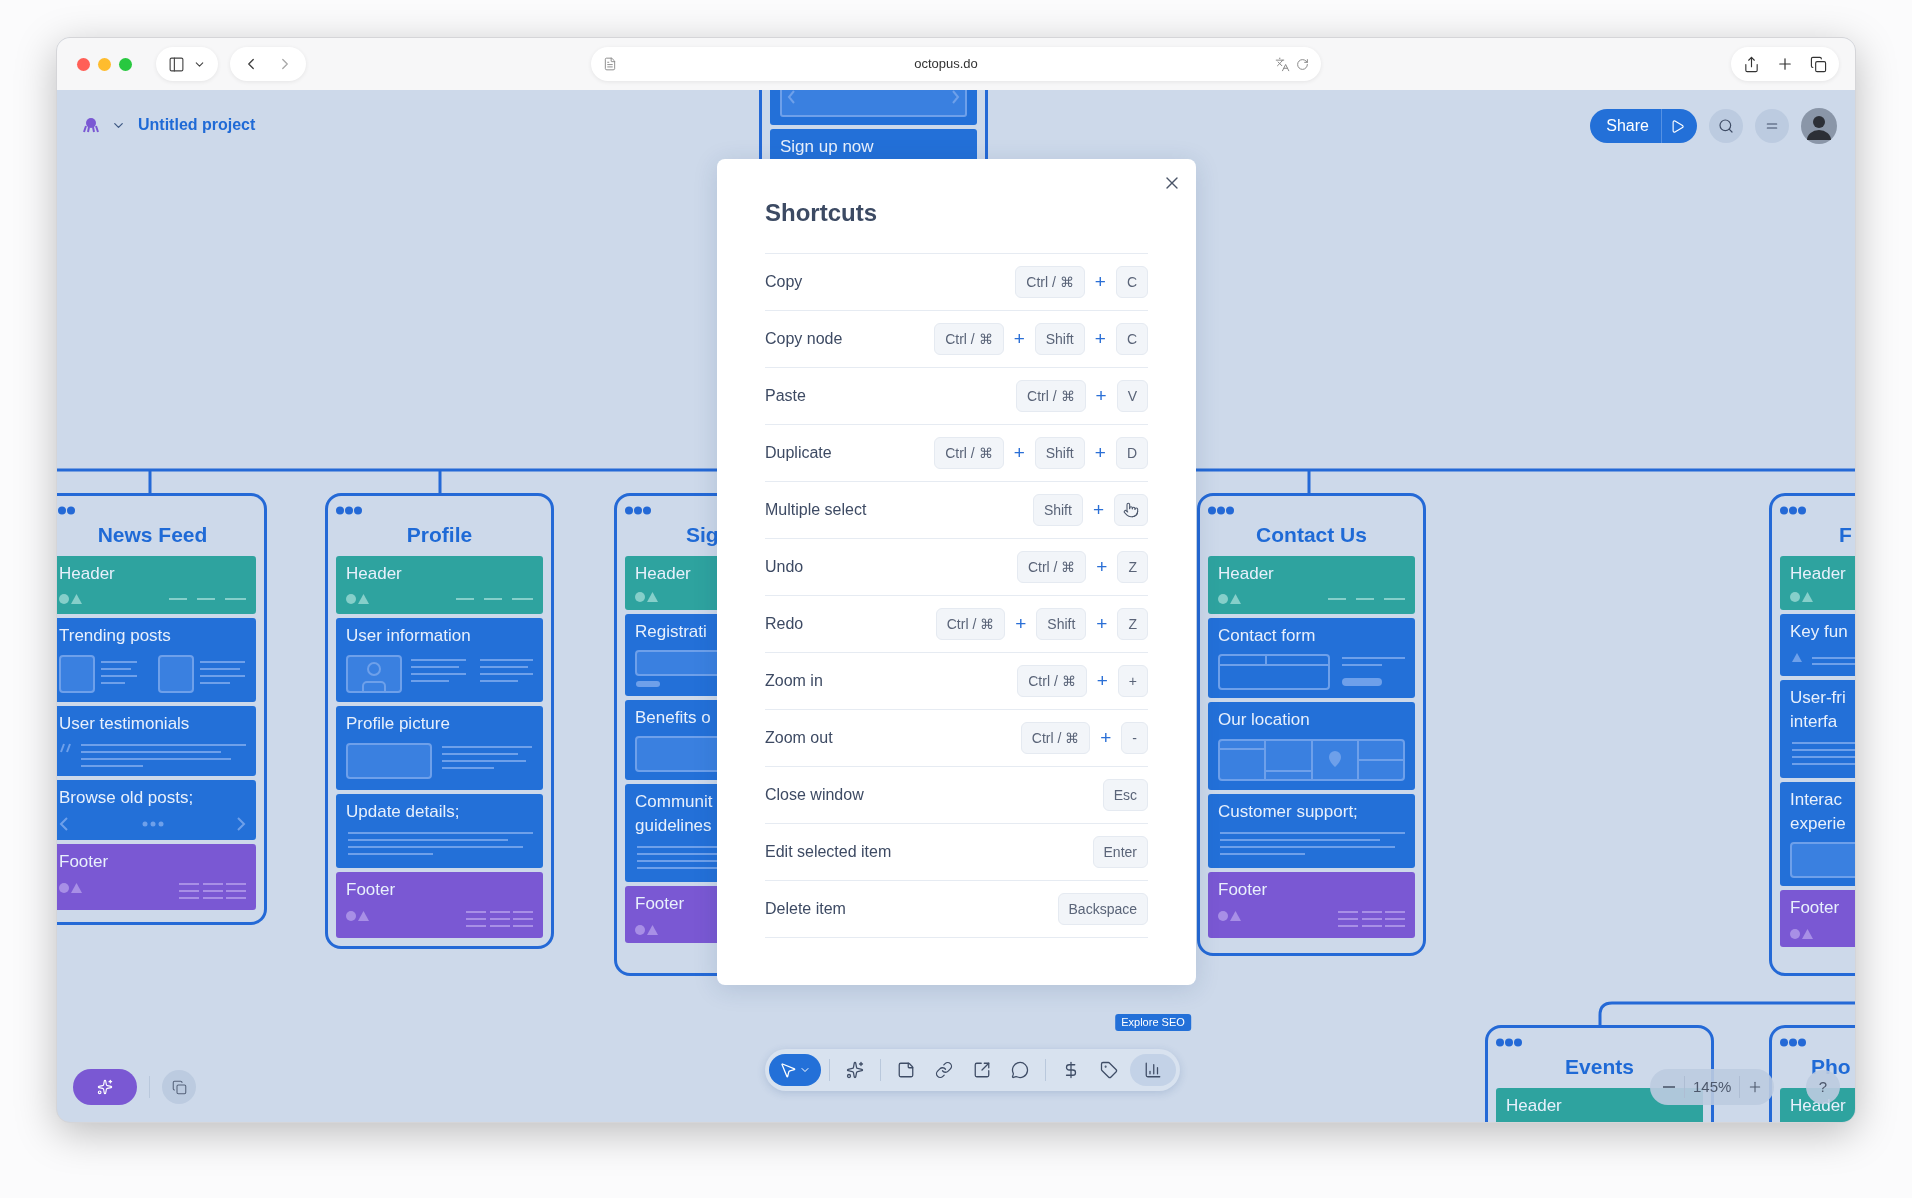 Image resolution: width=1912 pixels, height=1198 pixels. What do you see at coordinates (1311, 658) in the screenshot?
I see `wireframe-section: Contact form` at bounding box center [1311, 658].